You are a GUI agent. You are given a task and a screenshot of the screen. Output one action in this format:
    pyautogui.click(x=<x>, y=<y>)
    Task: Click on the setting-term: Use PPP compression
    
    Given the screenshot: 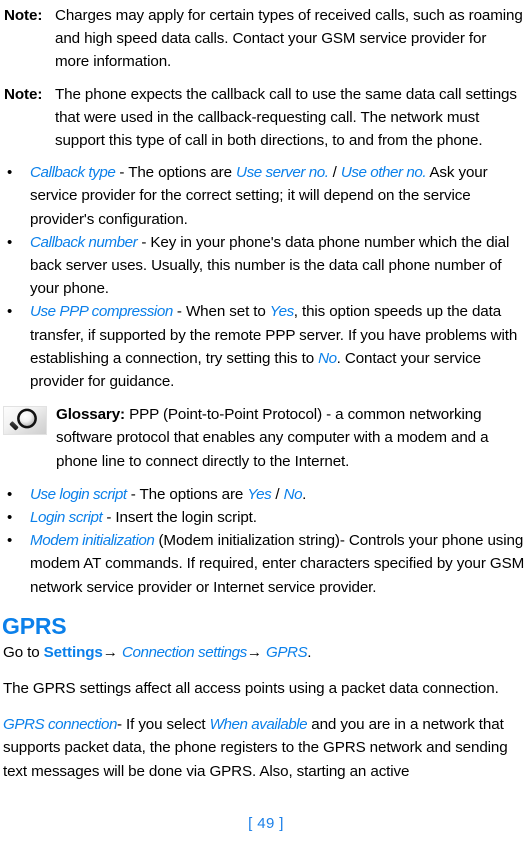 What is the action you would take?
    pyautogui.click(x=101, y=312)
    